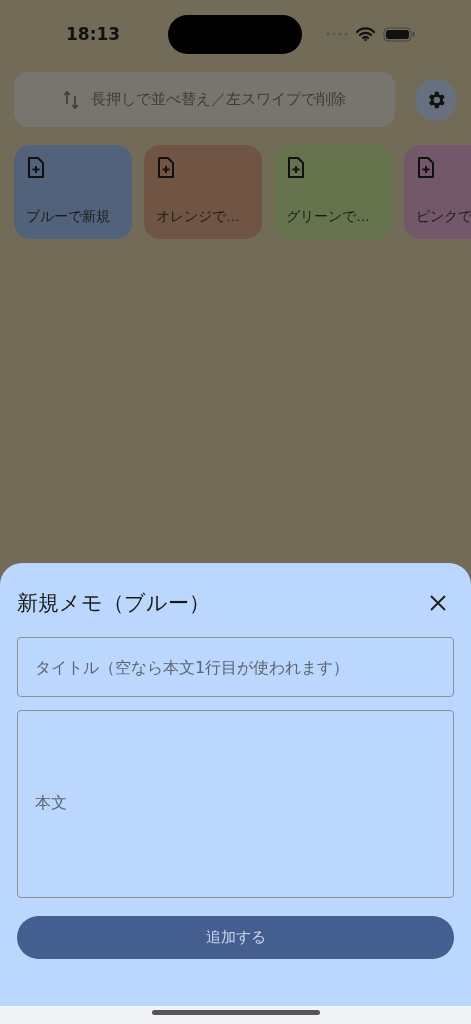 The width and height of the screenshot is (471, 1024). What do you see at coordinates (399, 34) in the screenshot?
I see `battery-icon` at bounding box center [399, 34].